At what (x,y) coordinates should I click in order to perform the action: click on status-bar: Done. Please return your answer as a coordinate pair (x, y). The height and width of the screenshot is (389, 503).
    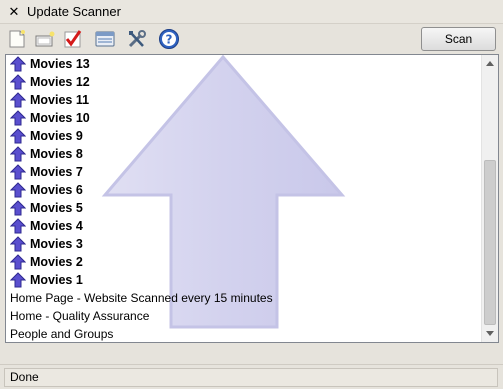
    Looking at the image, I should click on (251, 376).